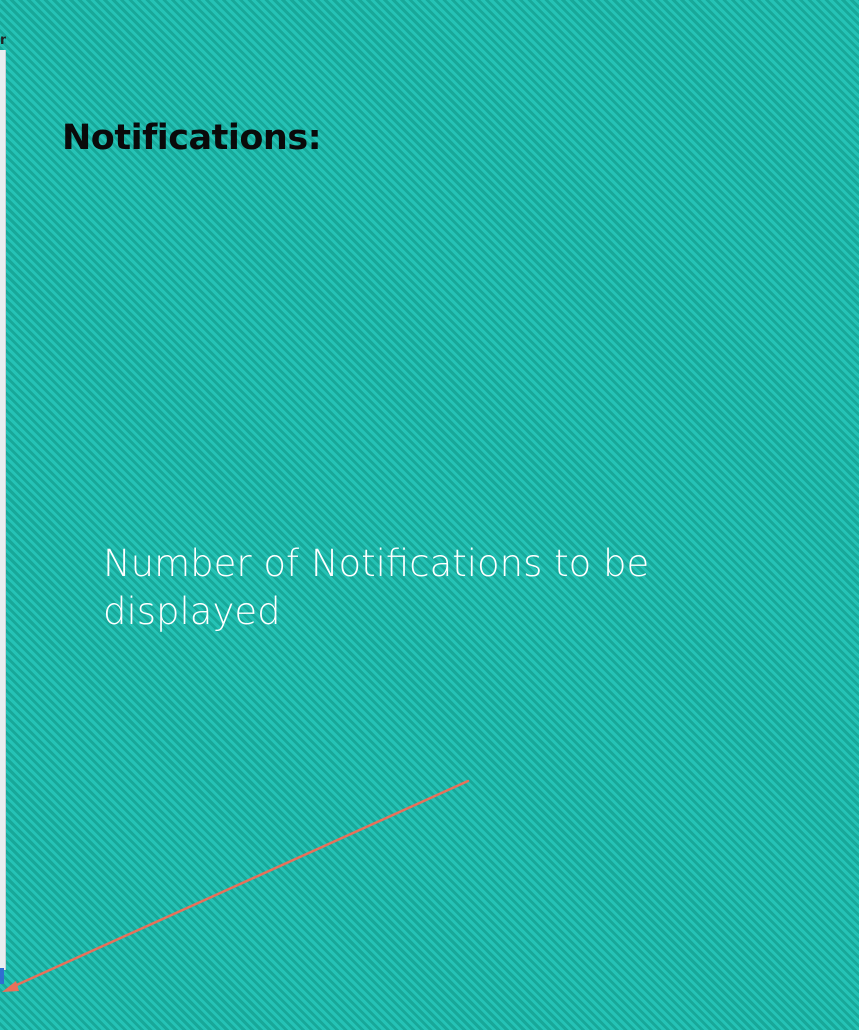 The width and height of the screenshot is (859, 1030). I want to click on arrow-head, so click(10, 986).